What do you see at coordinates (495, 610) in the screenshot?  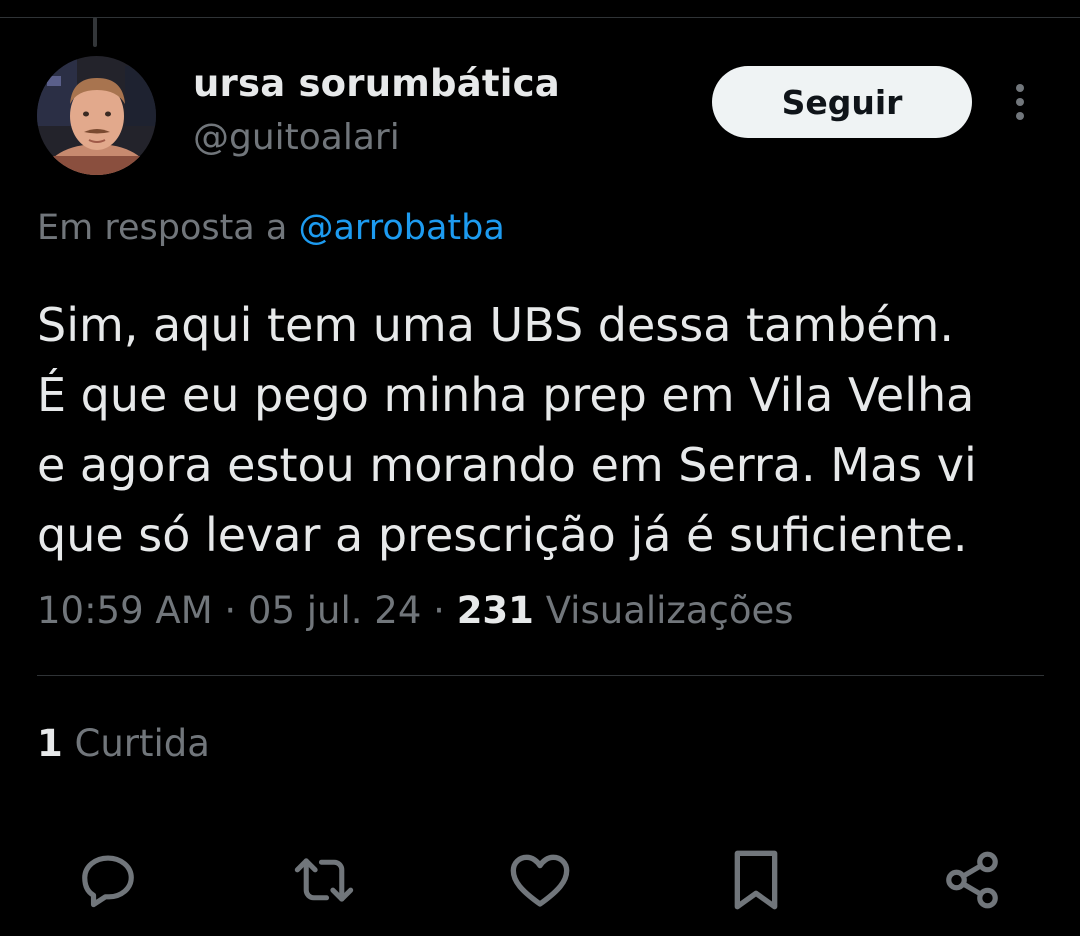 I see `views-count: 231` at bounding box center [495, 610].